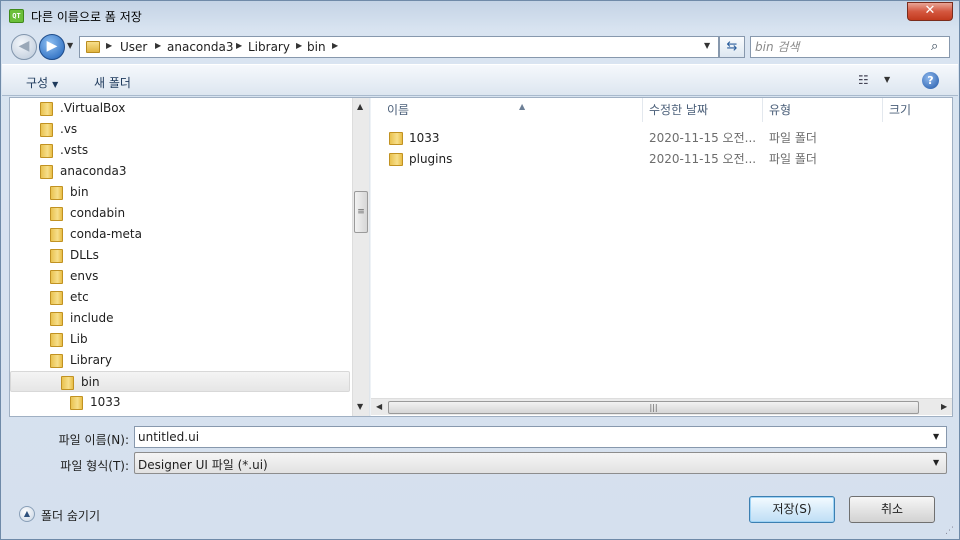 This screenshot has width=960, height=540. What do you see at coordinates (180, 402) in the screenshot?
I see `tree-item: 1033` at bounding box center [180, 402].